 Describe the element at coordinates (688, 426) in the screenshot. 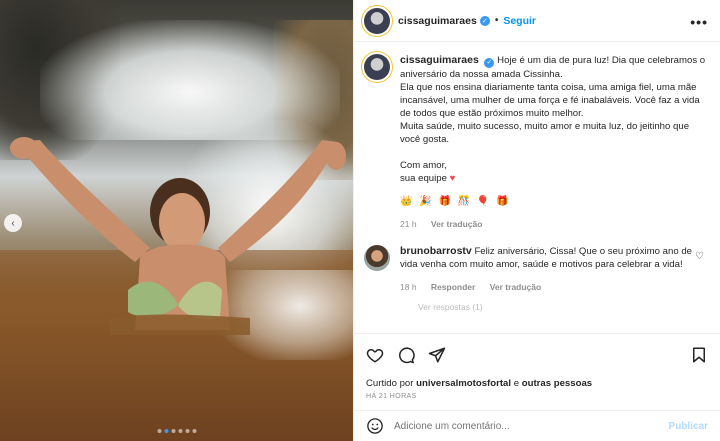

I see `publish-button: Publicar` at that location.